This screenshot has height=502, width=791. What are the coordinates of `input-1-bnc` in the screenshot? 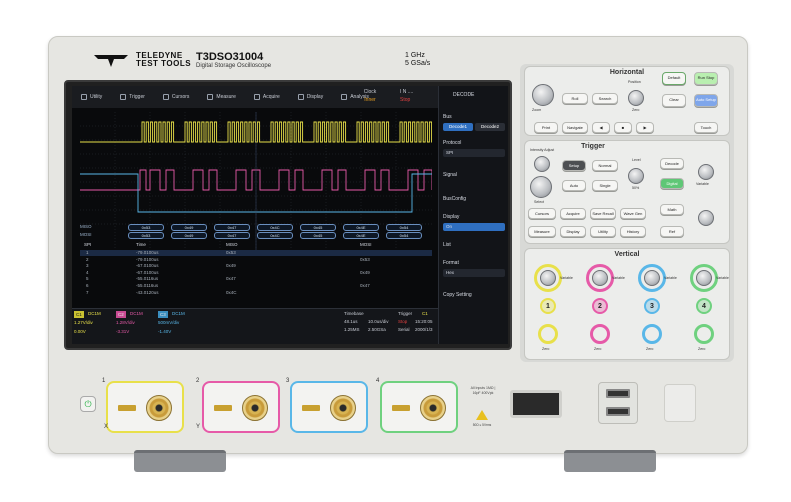 It's located at (145, 407).